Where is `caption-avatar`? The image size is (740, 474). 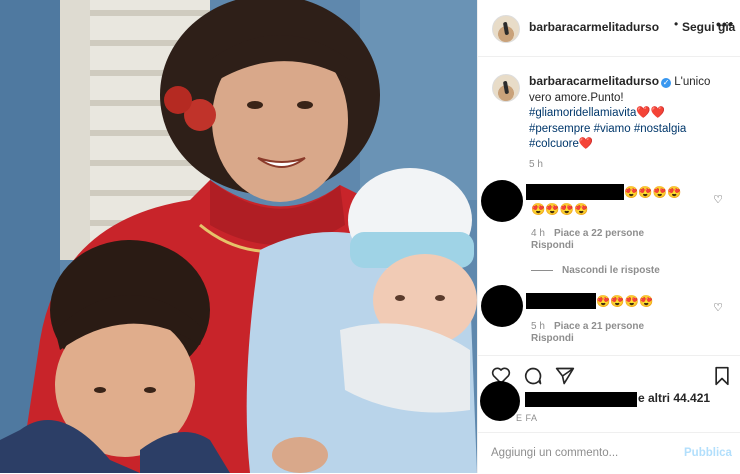 caption-avatar is located at coordinates (506, 88).